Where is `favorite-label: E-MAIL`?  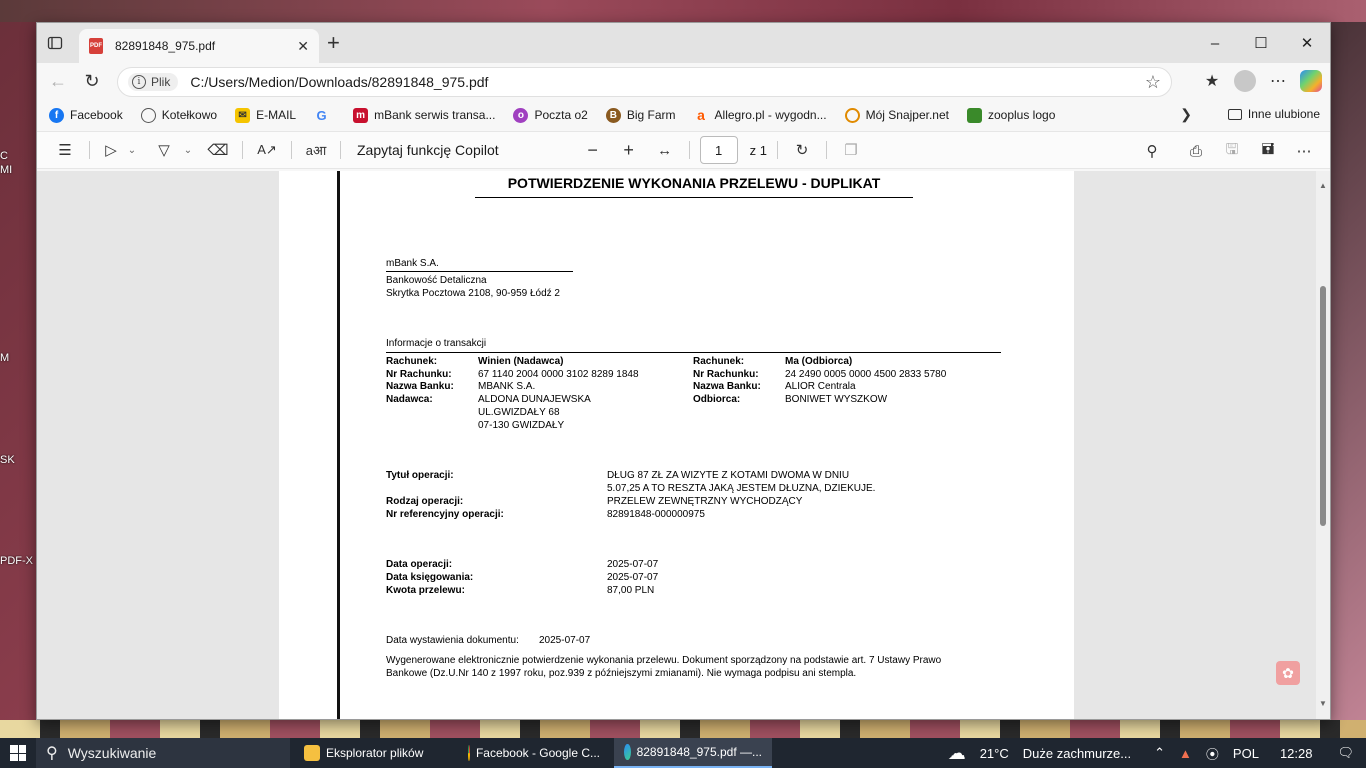
favorite-label: E-MAIL is located at coordinates (276, 115).